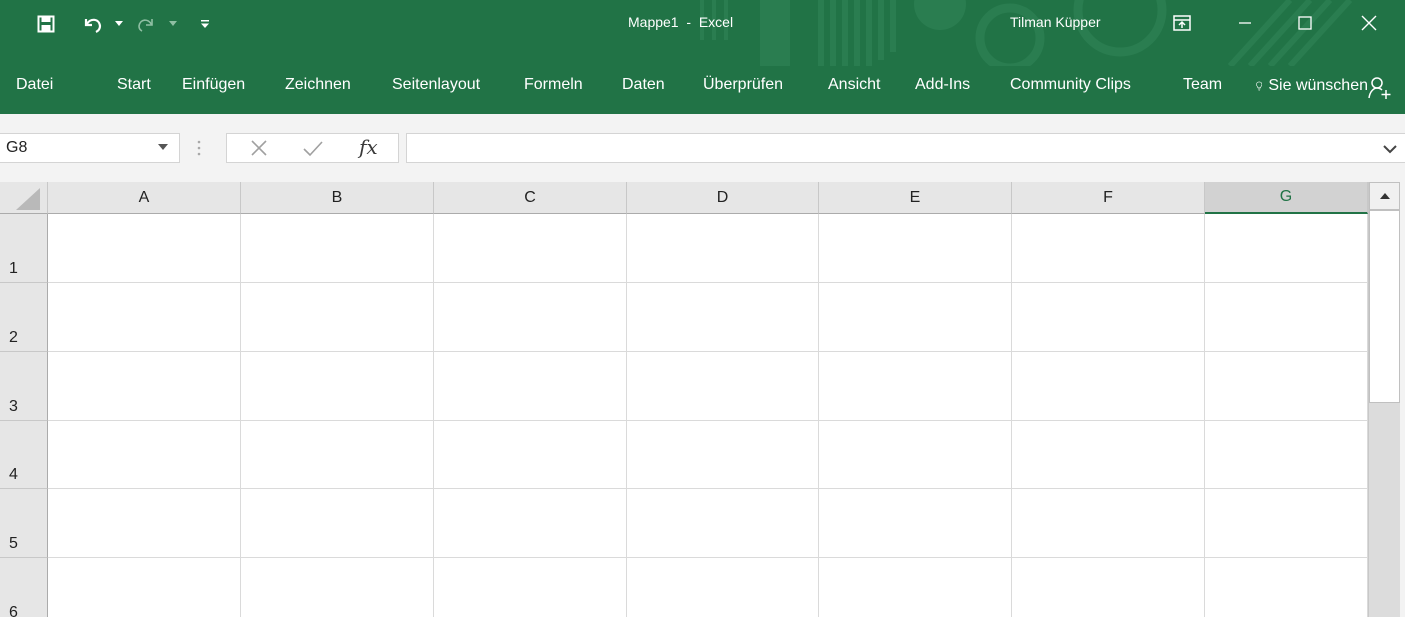 The width and height of the screenshot is (1405, 617). Describe the element at coordinates (90, 148) in the screenshot. I see `name-box: G8` at that location.